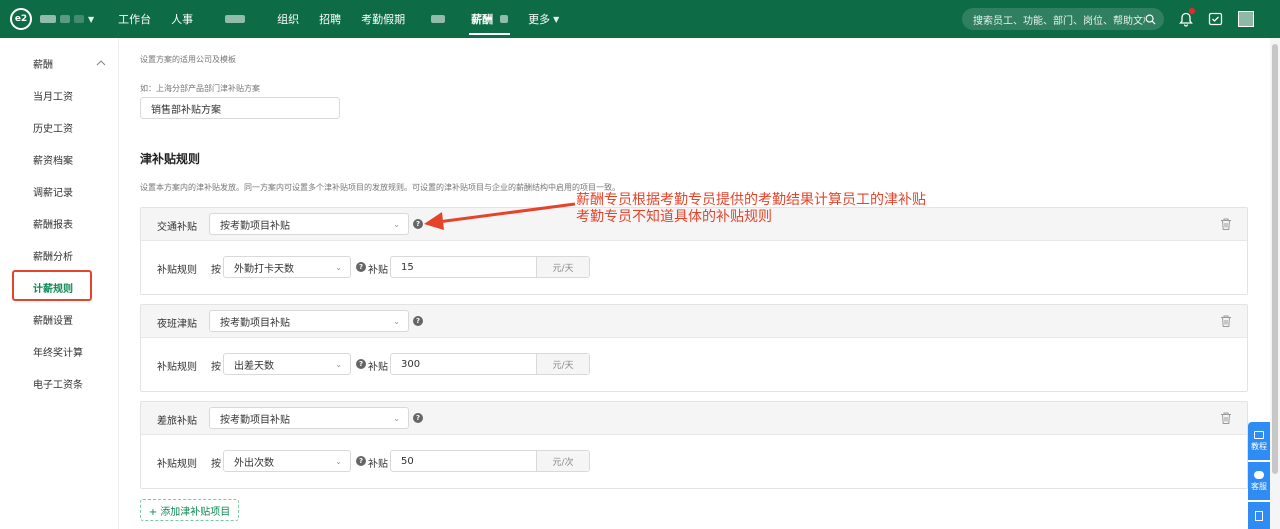  I want to click on basis-select: 外出次数 ⌄, so click(287, 461).